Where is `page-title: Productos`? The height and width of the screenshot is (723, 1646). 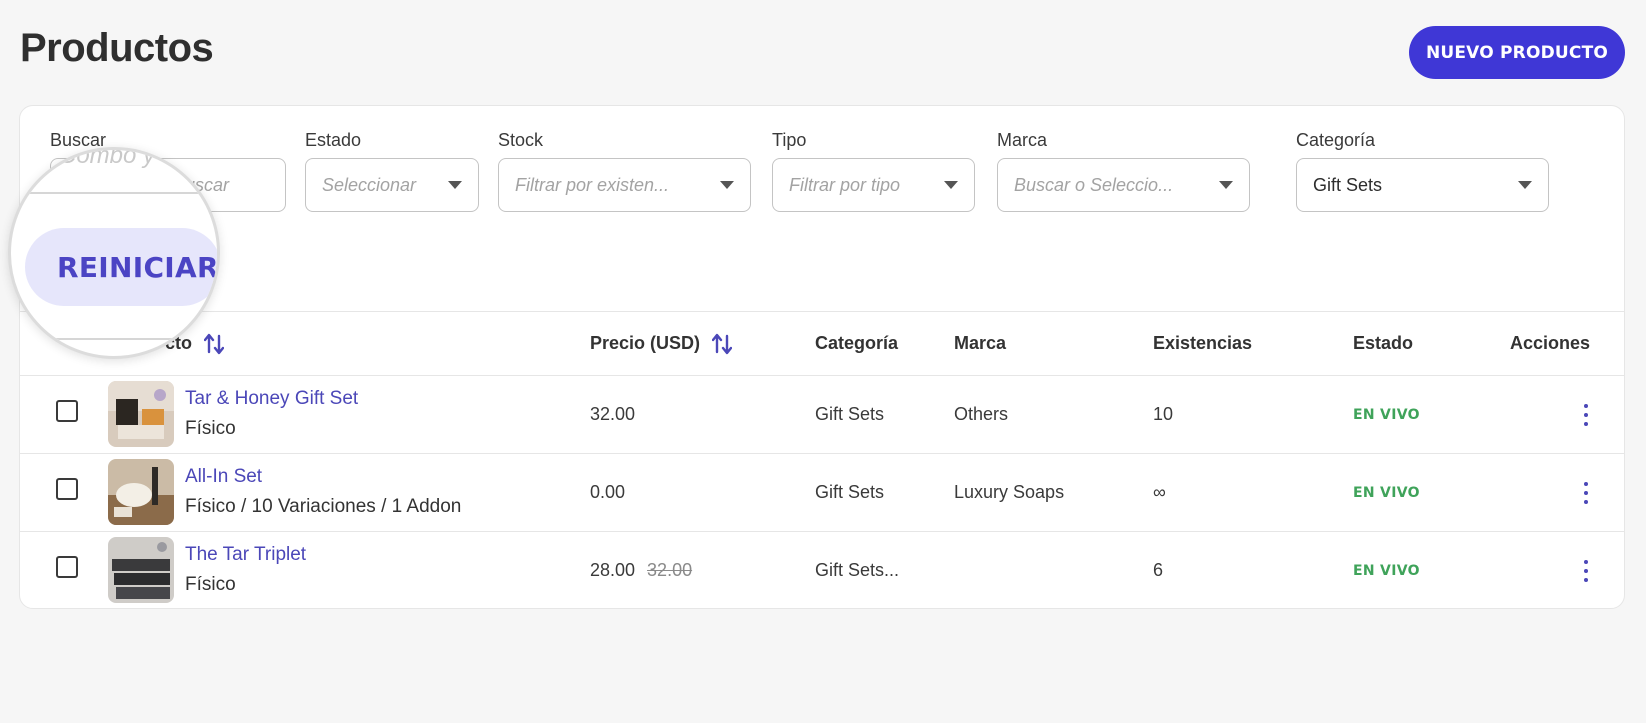
page-title: Productos is located at coordinates (117, 48).